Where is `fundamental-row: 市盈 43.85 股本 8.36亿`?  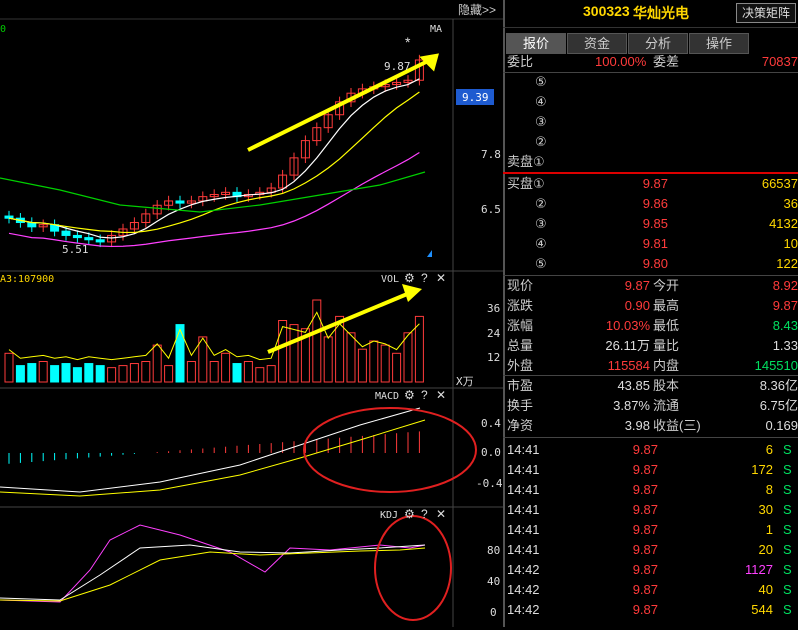 fundamental-row: 市盈 43.85 股本 8.36亿 is located at coordinates (650, 386).